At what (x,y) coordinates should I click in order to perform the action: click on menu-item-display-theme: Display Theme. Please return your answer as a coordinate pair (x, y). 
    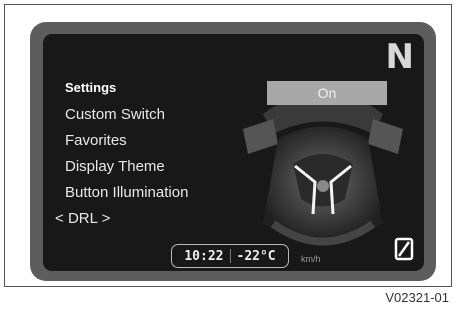
    Looking at the image, I should click on (126, 167).